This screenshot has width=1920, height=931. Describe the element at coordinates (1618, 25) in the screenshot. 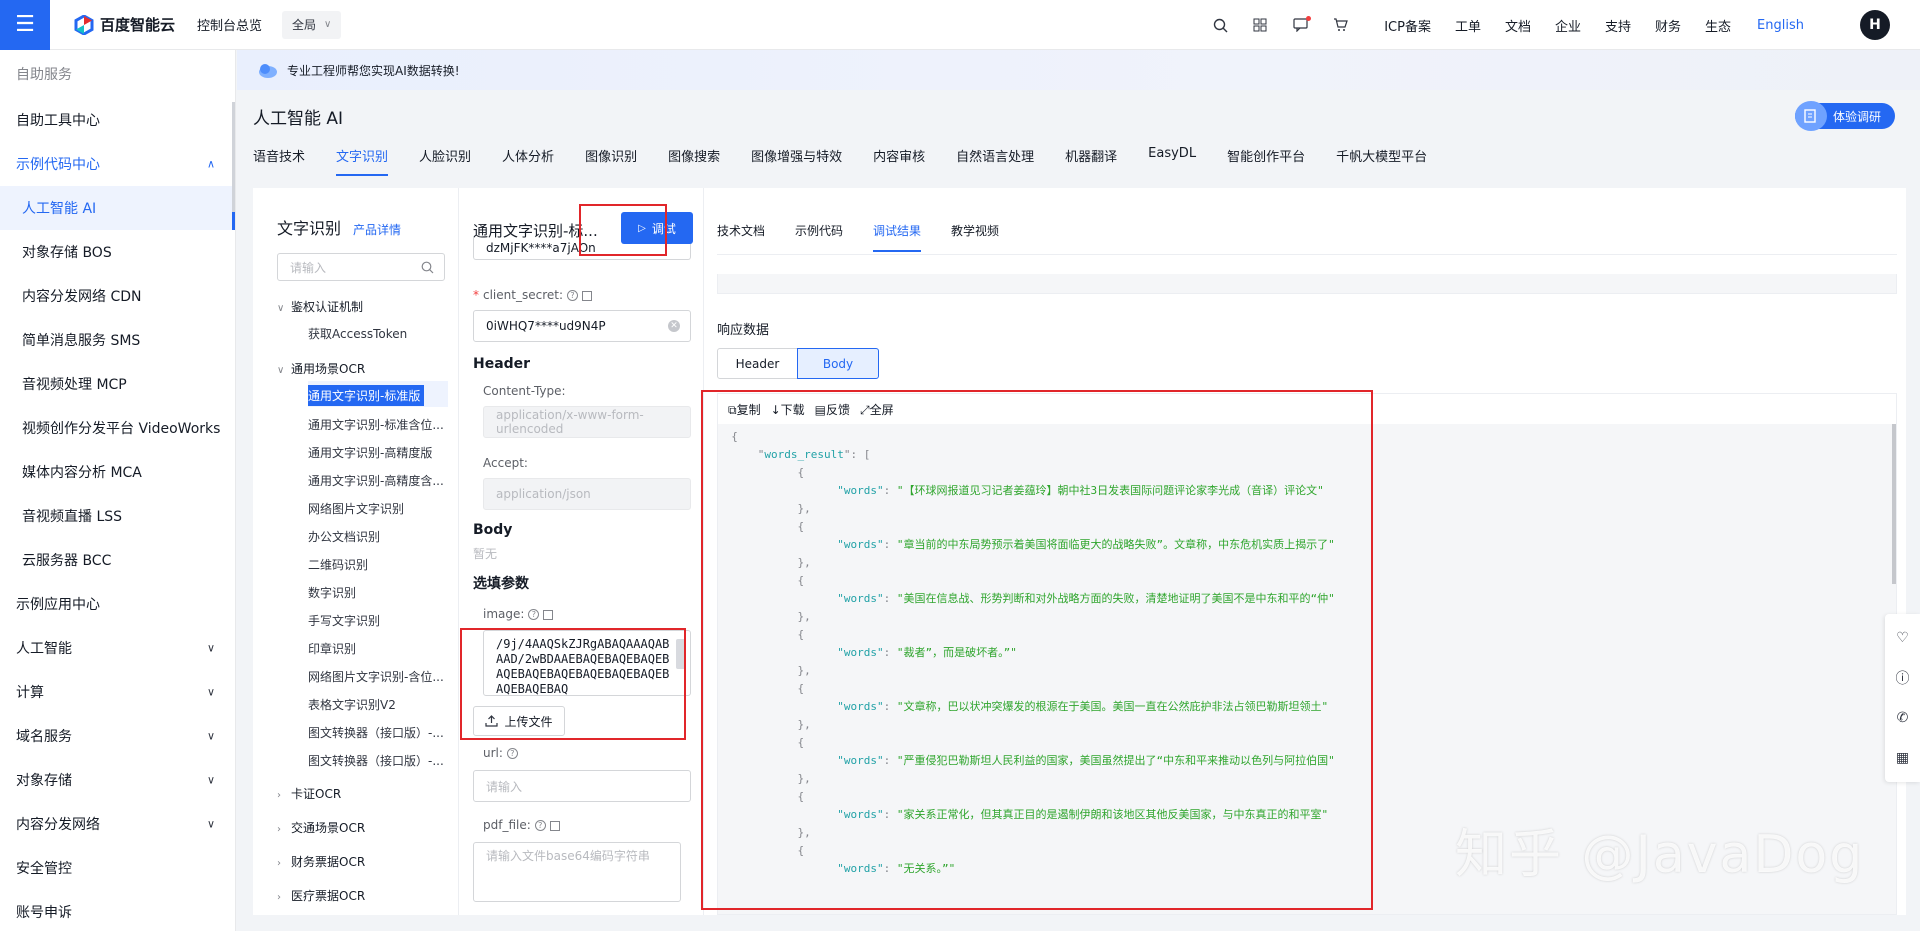

I see `nav-support: 支持` at that location.